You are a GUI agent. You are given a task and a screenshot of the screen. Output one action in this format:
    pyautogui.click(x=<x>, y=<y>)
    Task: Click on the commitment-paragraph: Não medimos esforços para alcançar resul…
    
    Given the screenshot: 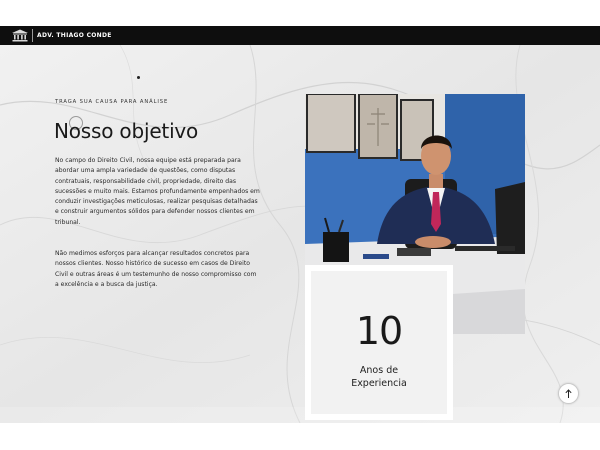 What is the action you would take?
    pyautogui.click(x=156, y=269)
    